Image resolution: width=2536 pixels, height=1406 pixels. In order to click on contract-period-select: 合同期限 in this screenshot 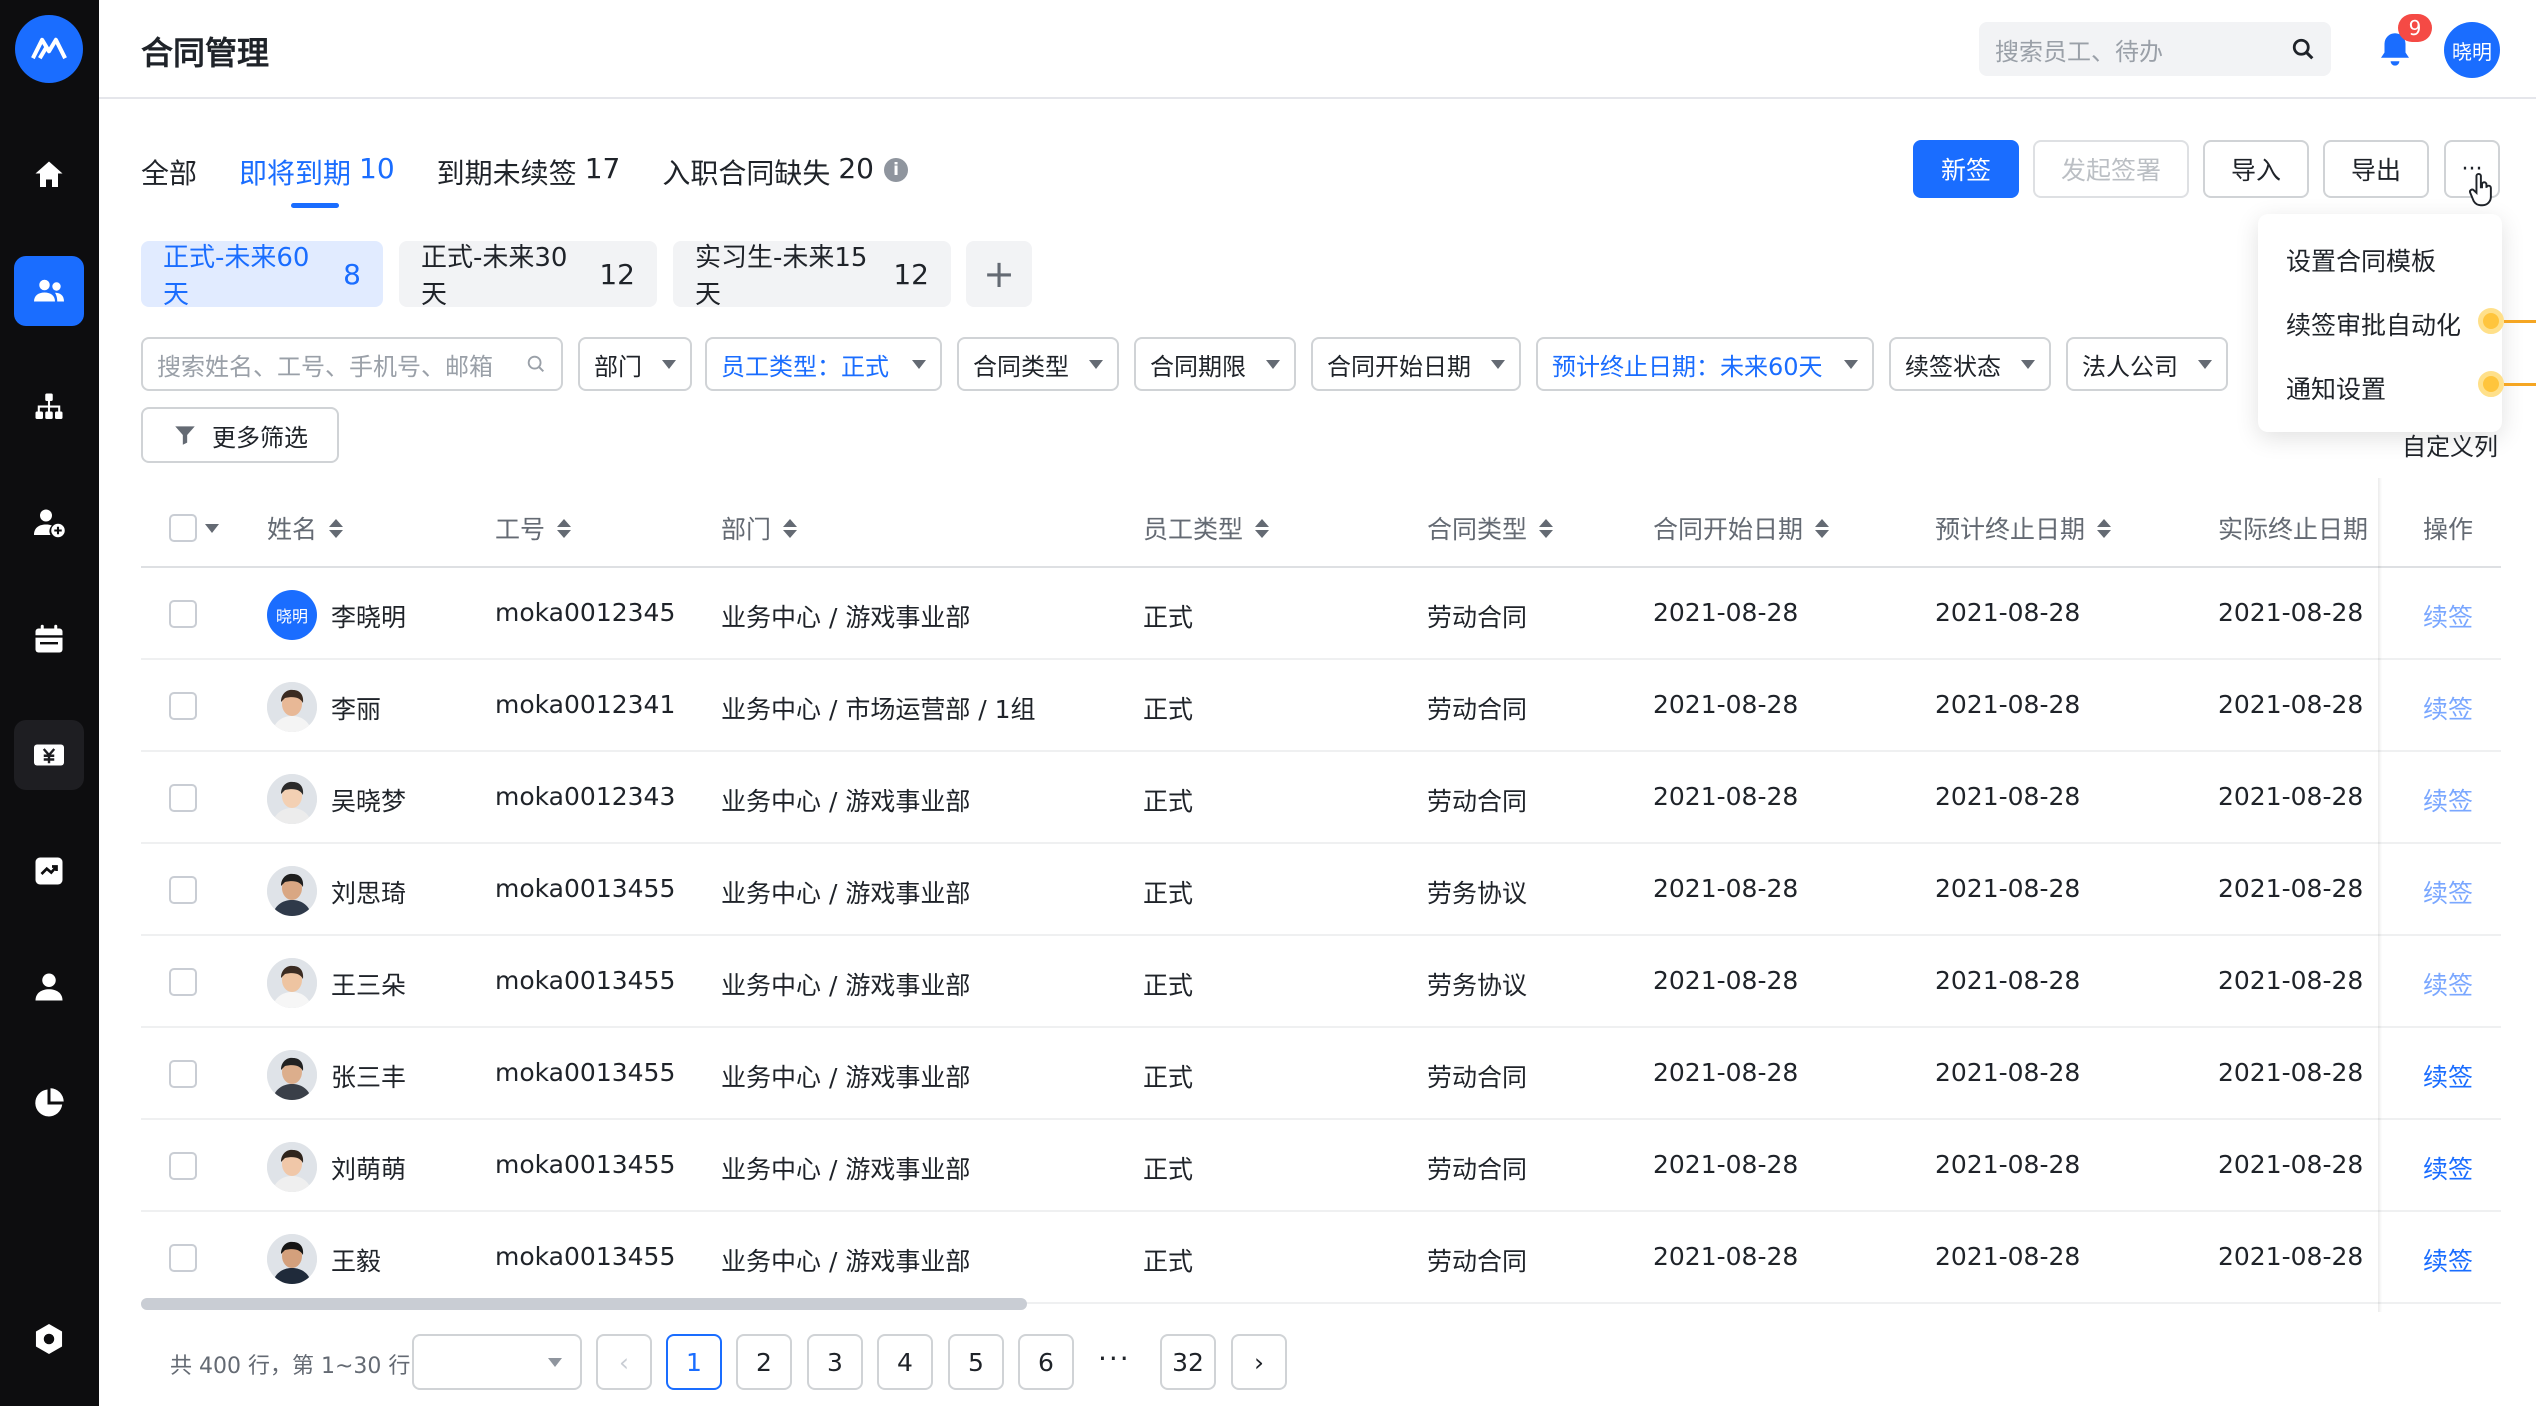, I will do `click(1215, 364)`.